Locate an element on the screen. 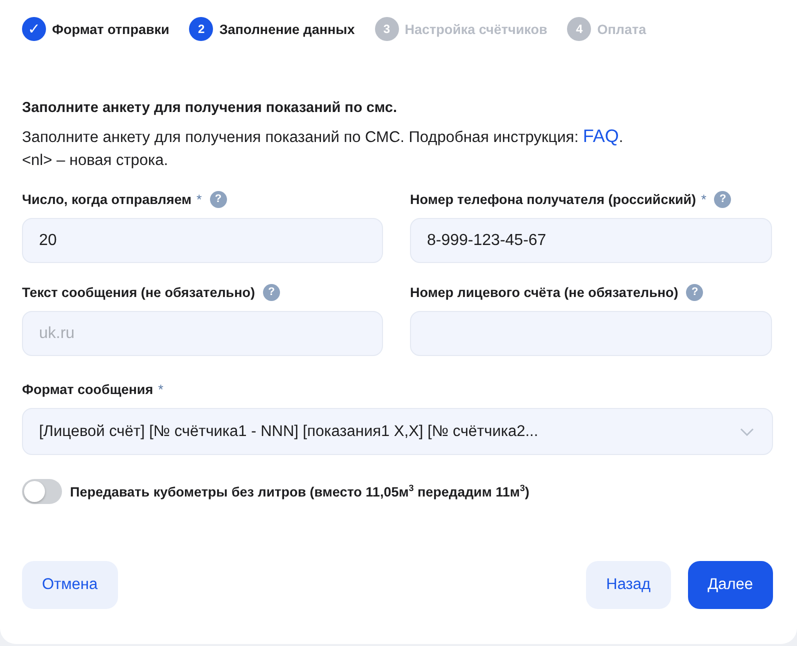 This screenshot has height=646, width=797. check-icon: ✓ is located at coordinates (34, 29).